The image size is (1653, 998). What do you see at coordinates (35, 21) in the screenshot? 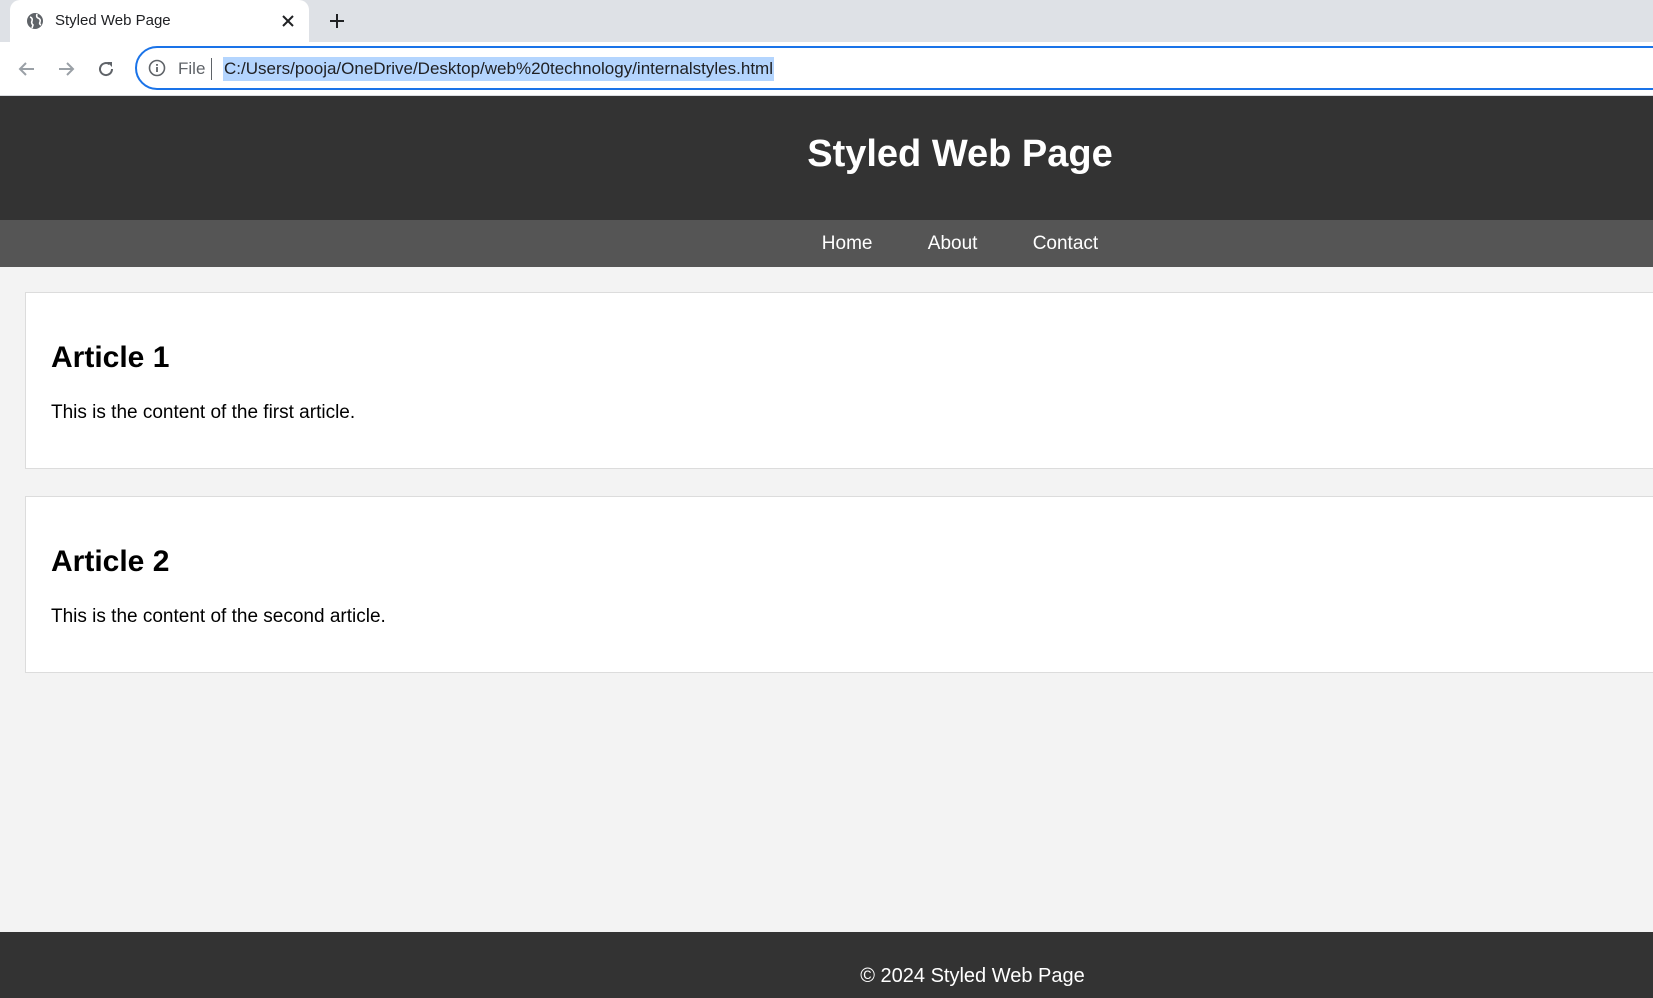
I see `globe-icon` at bounding box center [35, 21].